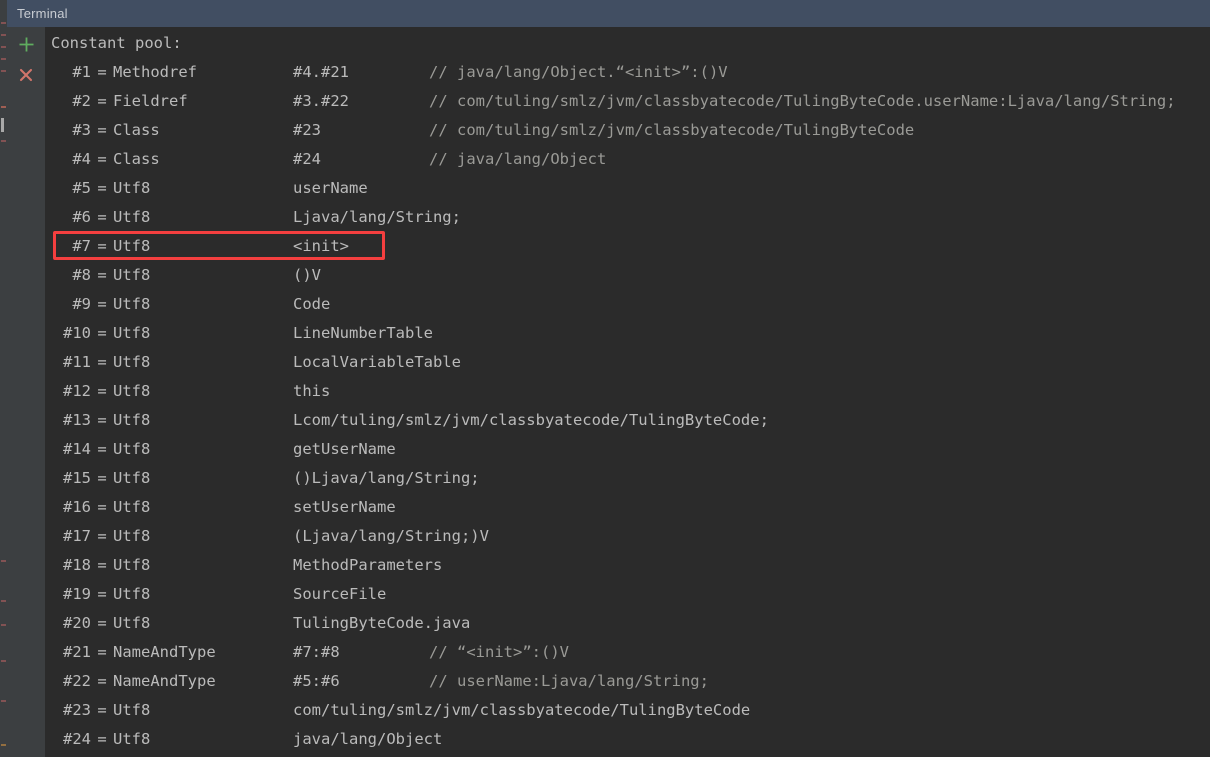 Image resolution: width=1210 pixels, height=757 pixels. What do you see at coordinates (270, 536) in the screenshot?
I see `constant-pool-entry: #17 = Utf8 (Ljava/lang/String;)V` at bounding box center [270, 536].